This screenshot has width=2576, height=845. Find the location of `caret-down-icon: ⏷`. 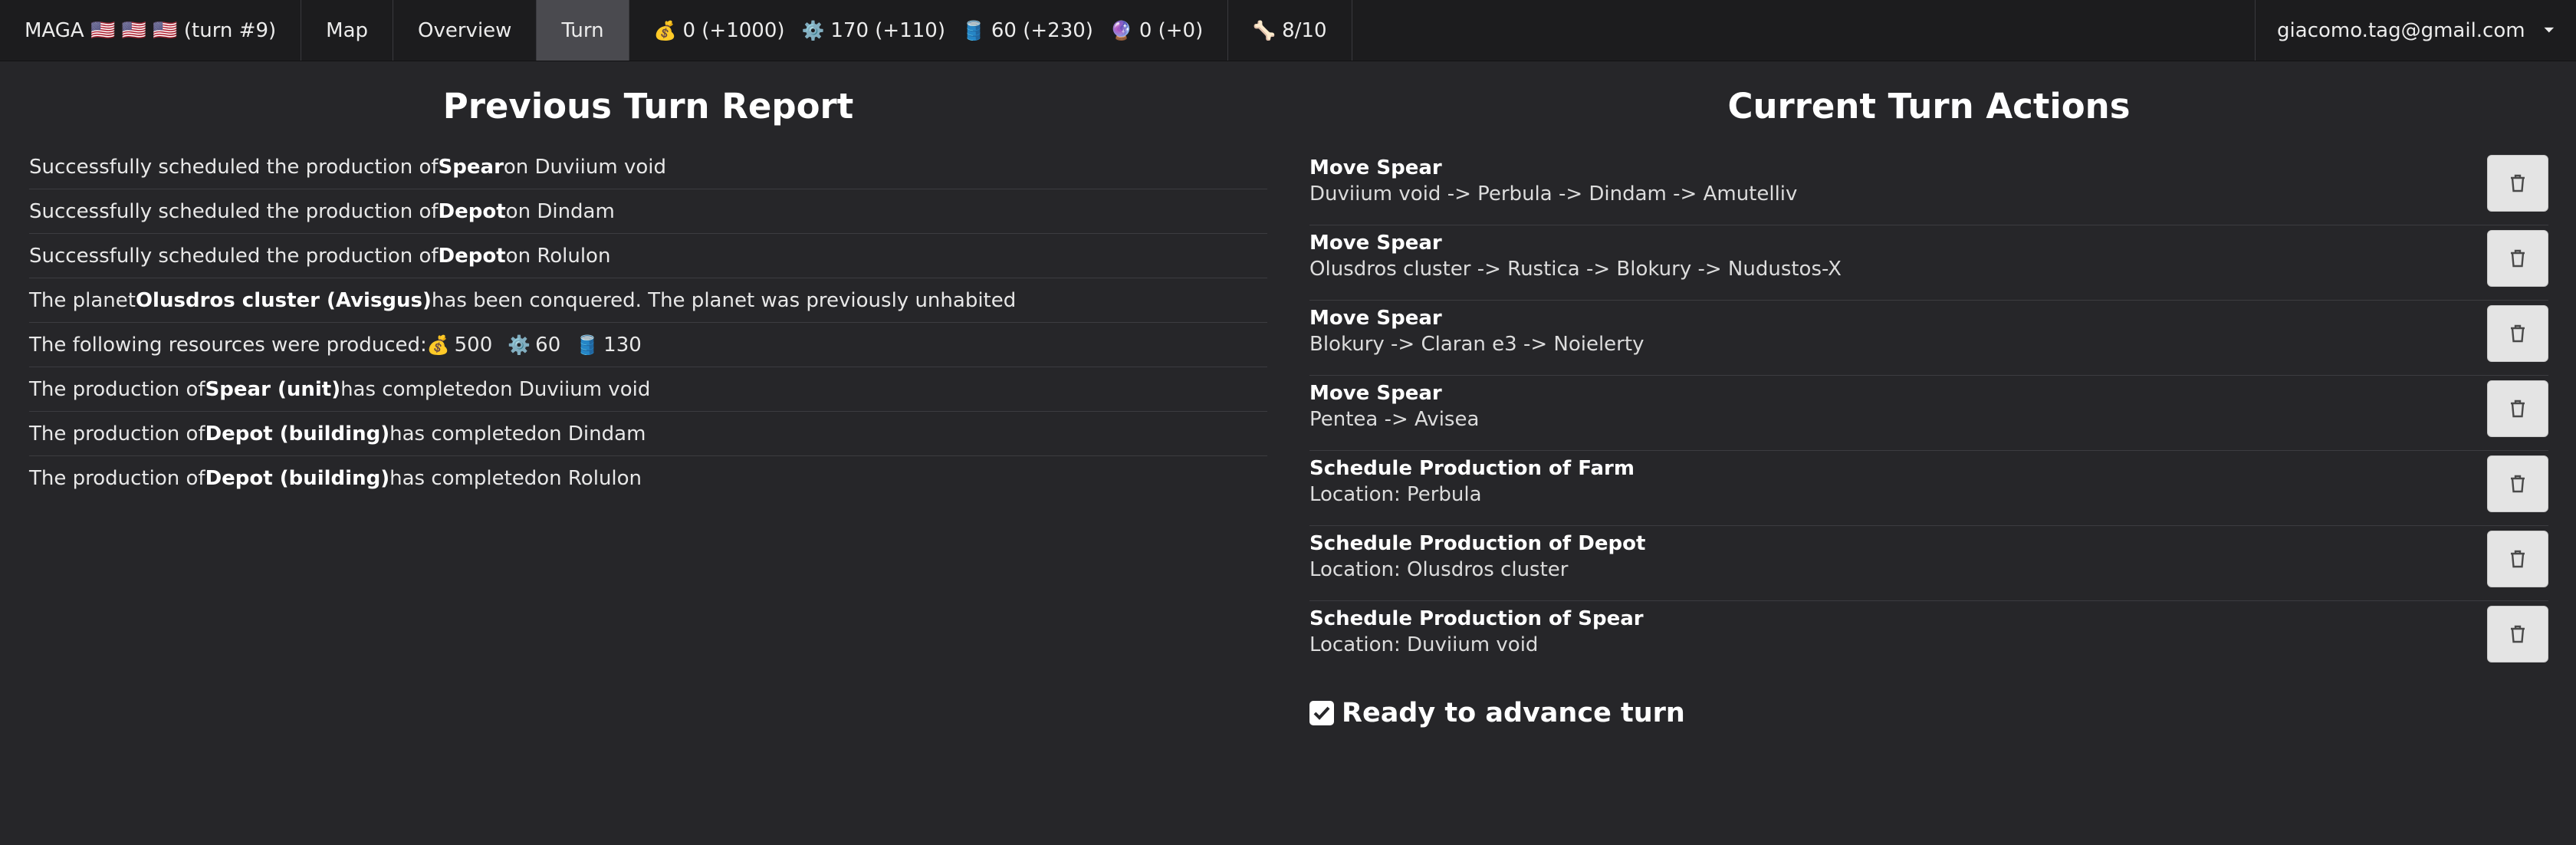

caret-down-icon: ⏷ is located at coordinates (2549, 30).